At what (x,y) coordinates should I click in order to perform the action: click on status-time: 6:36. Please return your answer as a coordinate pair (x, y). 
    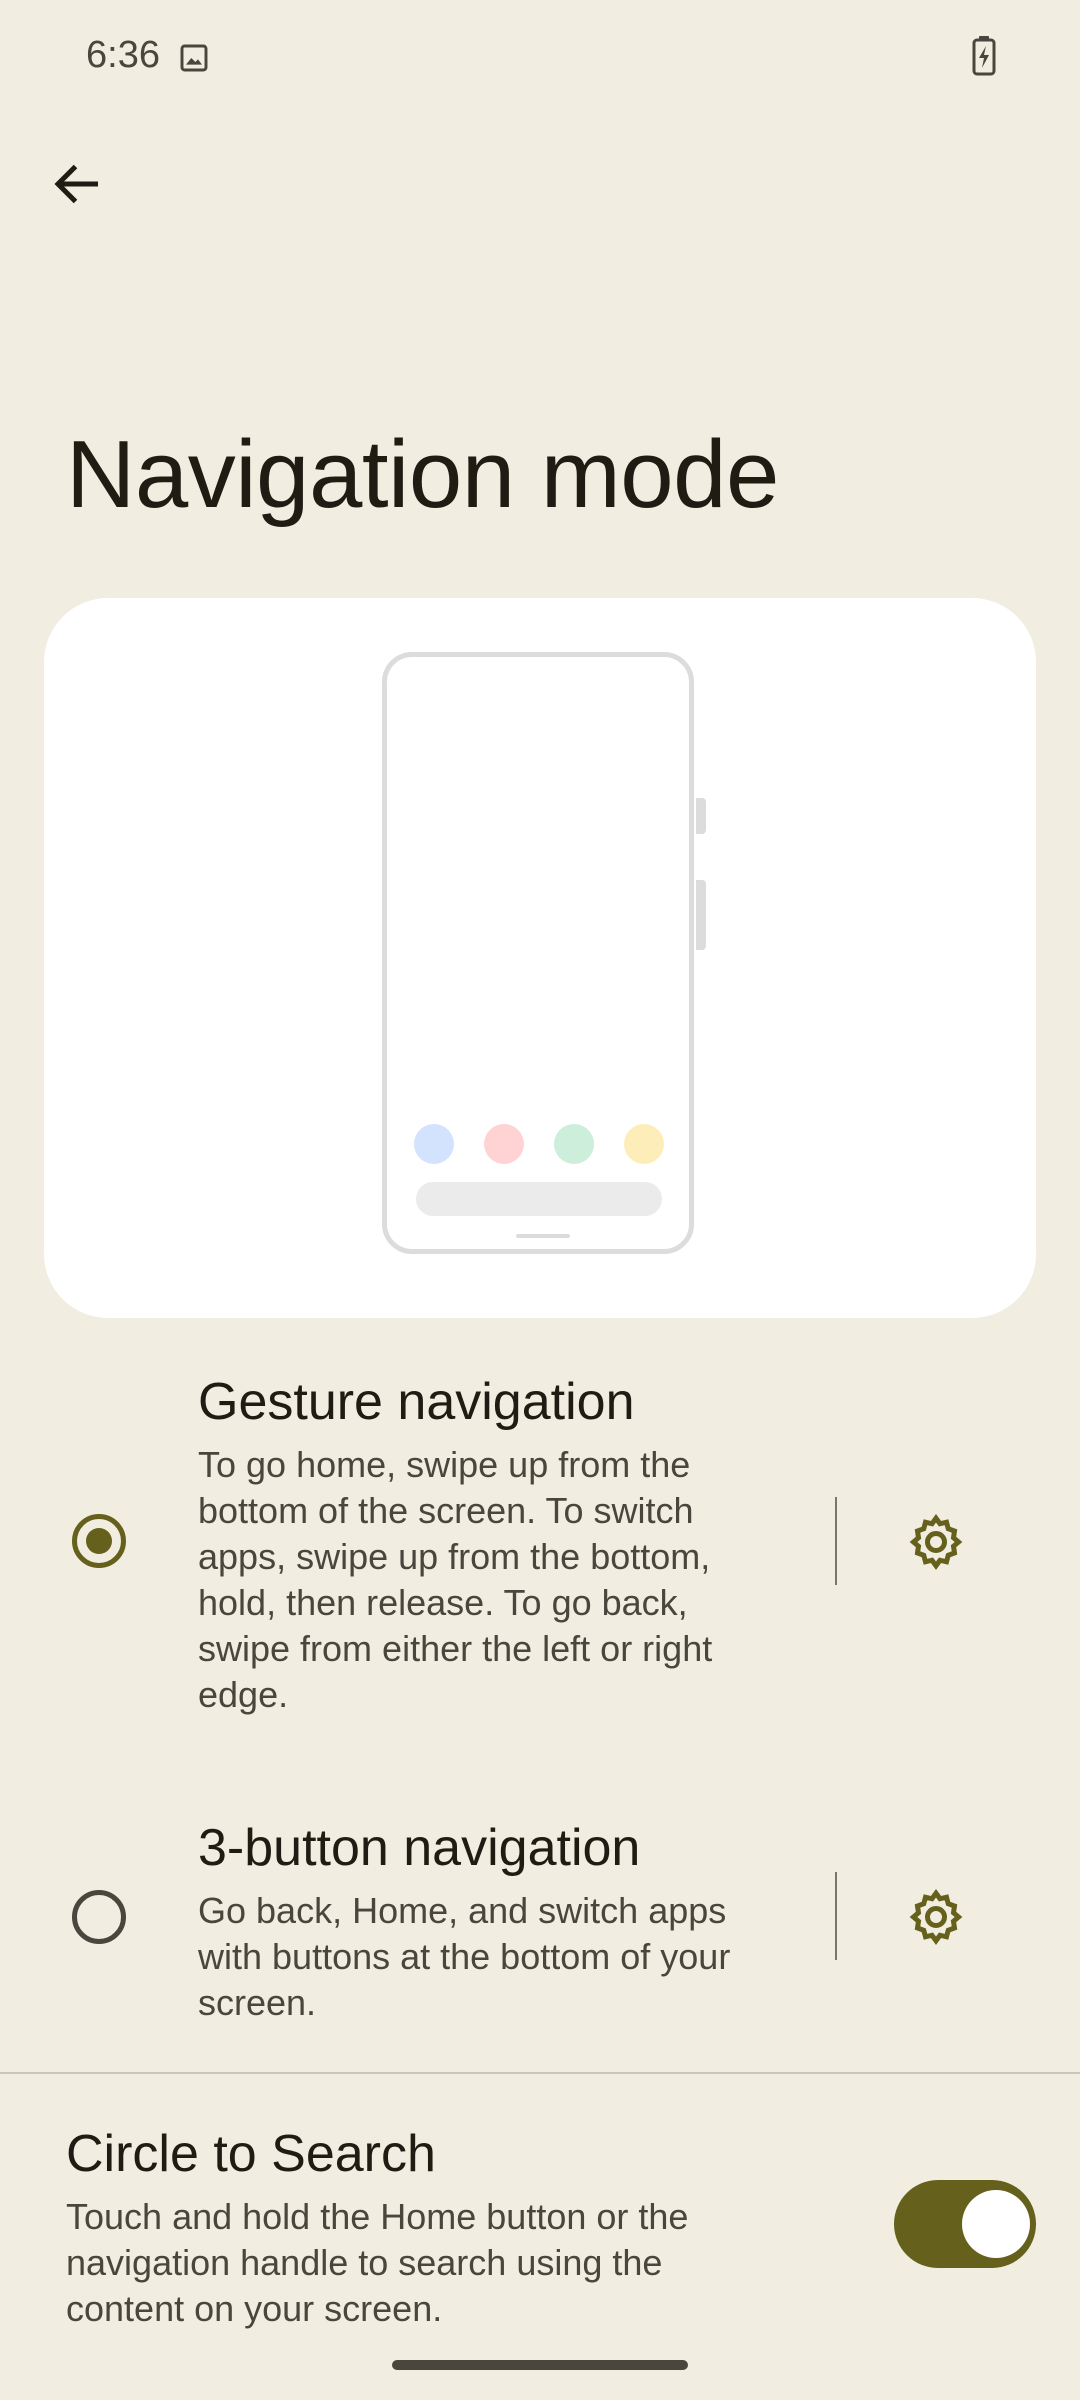
    Looking at the image, I should click on (123, 55).